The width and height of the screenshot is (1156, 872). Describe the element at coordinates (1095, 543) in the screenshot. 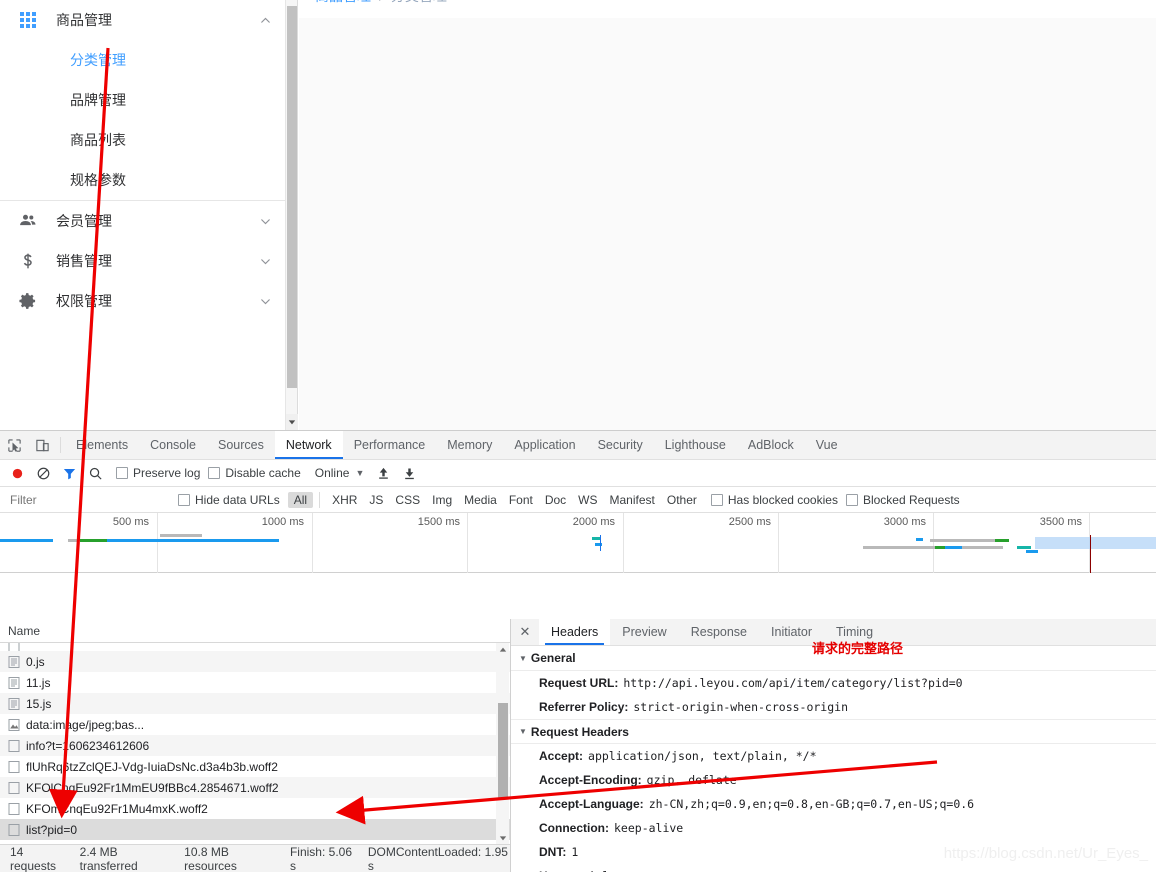

I see `timeline-selection` at that location.